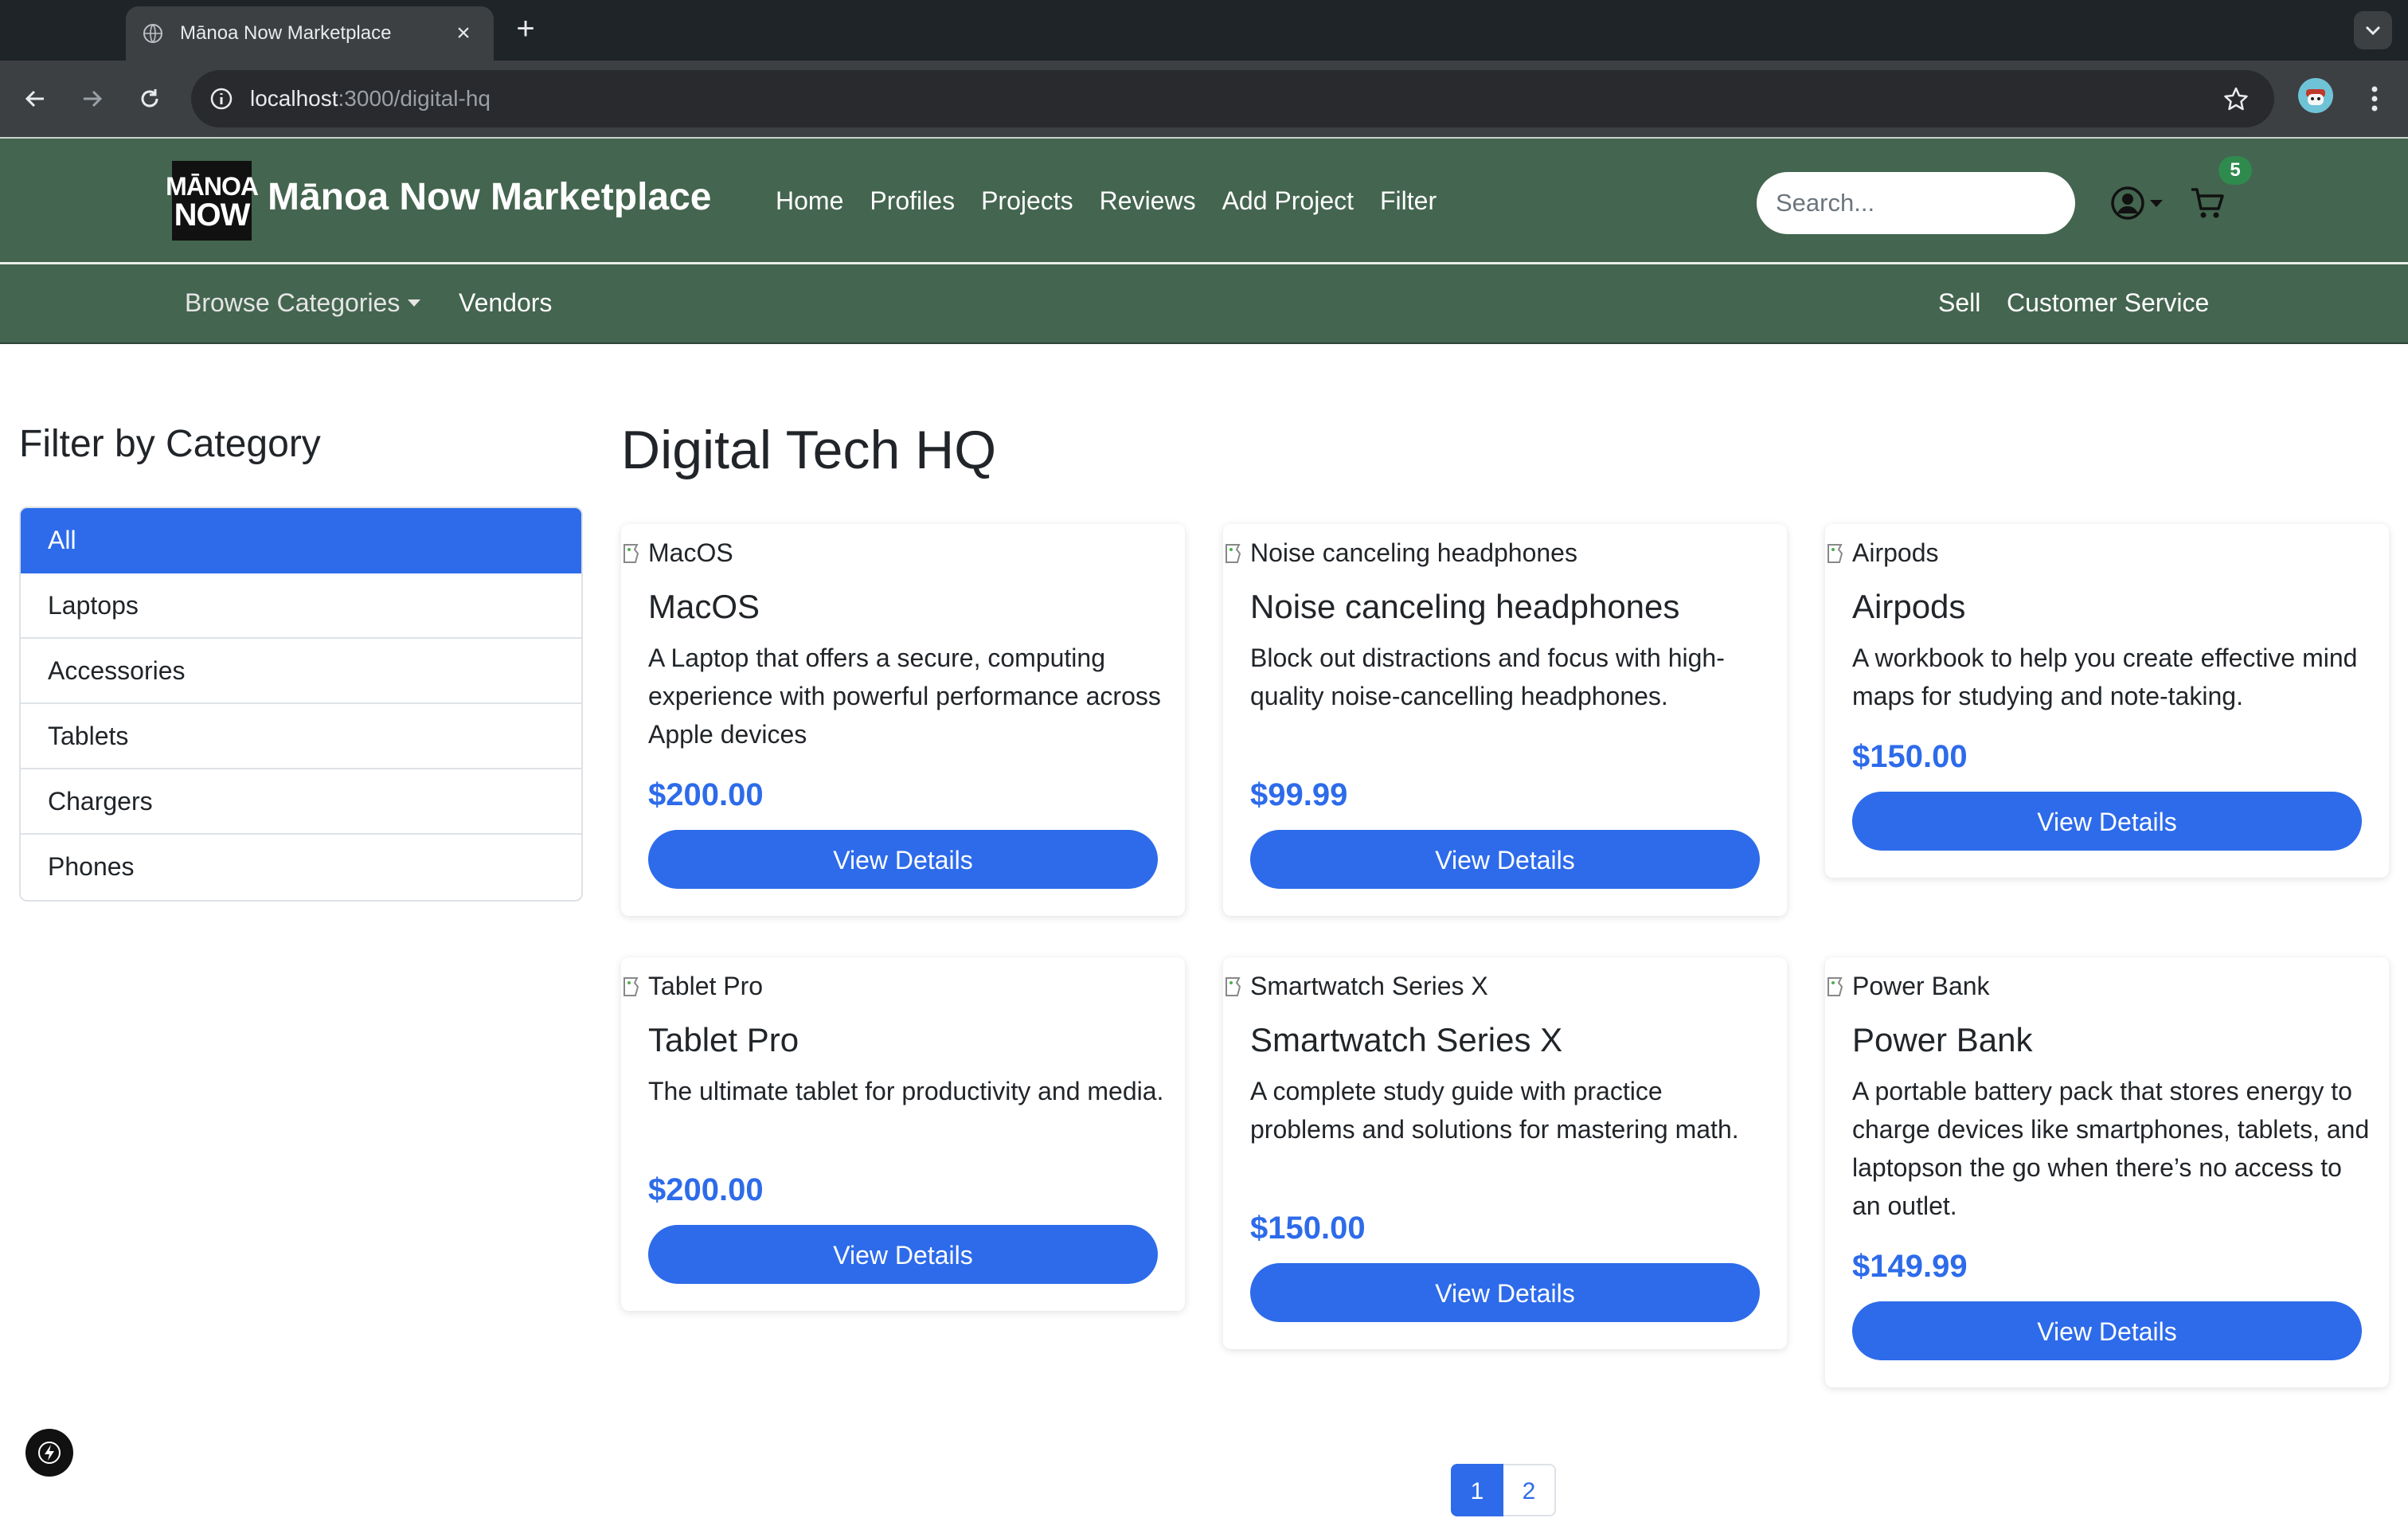 This screenshot has width=2408, height=1518. What do you see at coordinates (293, 302) in the screenshot?
I see `browse-categories-label: Browse Categories` at bounding box center [293, 302].